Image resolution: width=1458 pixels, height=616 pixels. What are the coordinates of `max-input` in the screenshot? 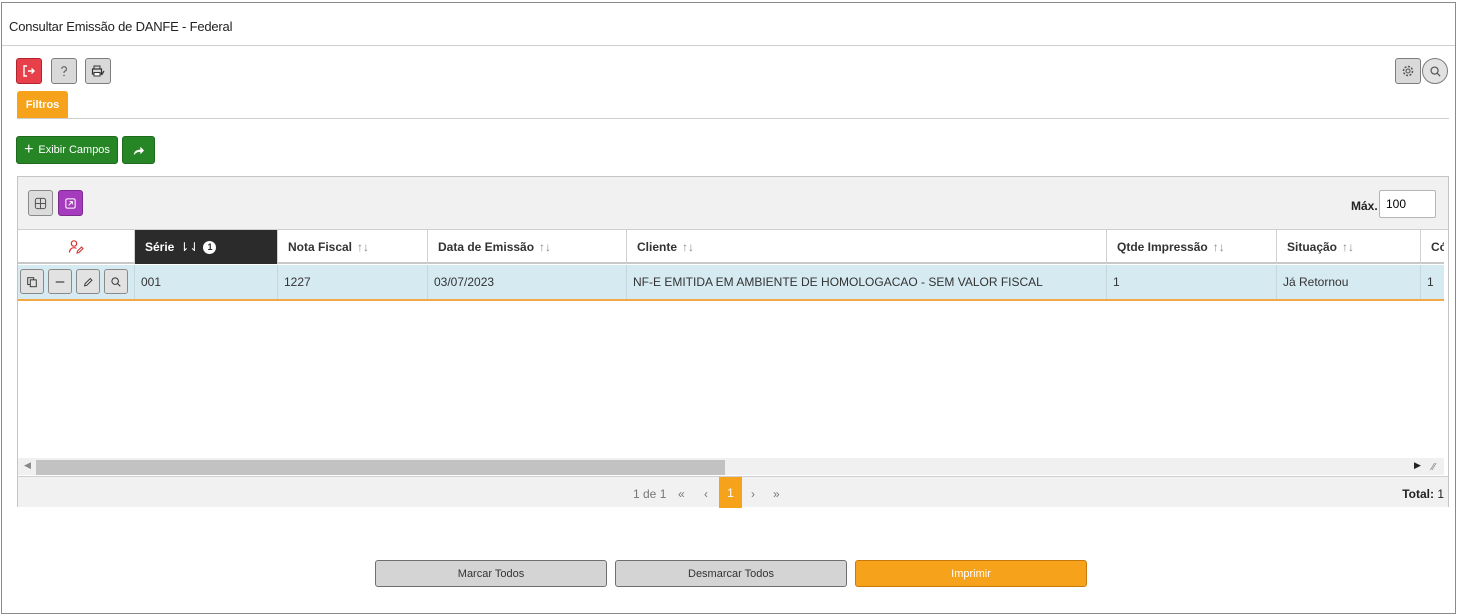 It's located at (1407, 204).